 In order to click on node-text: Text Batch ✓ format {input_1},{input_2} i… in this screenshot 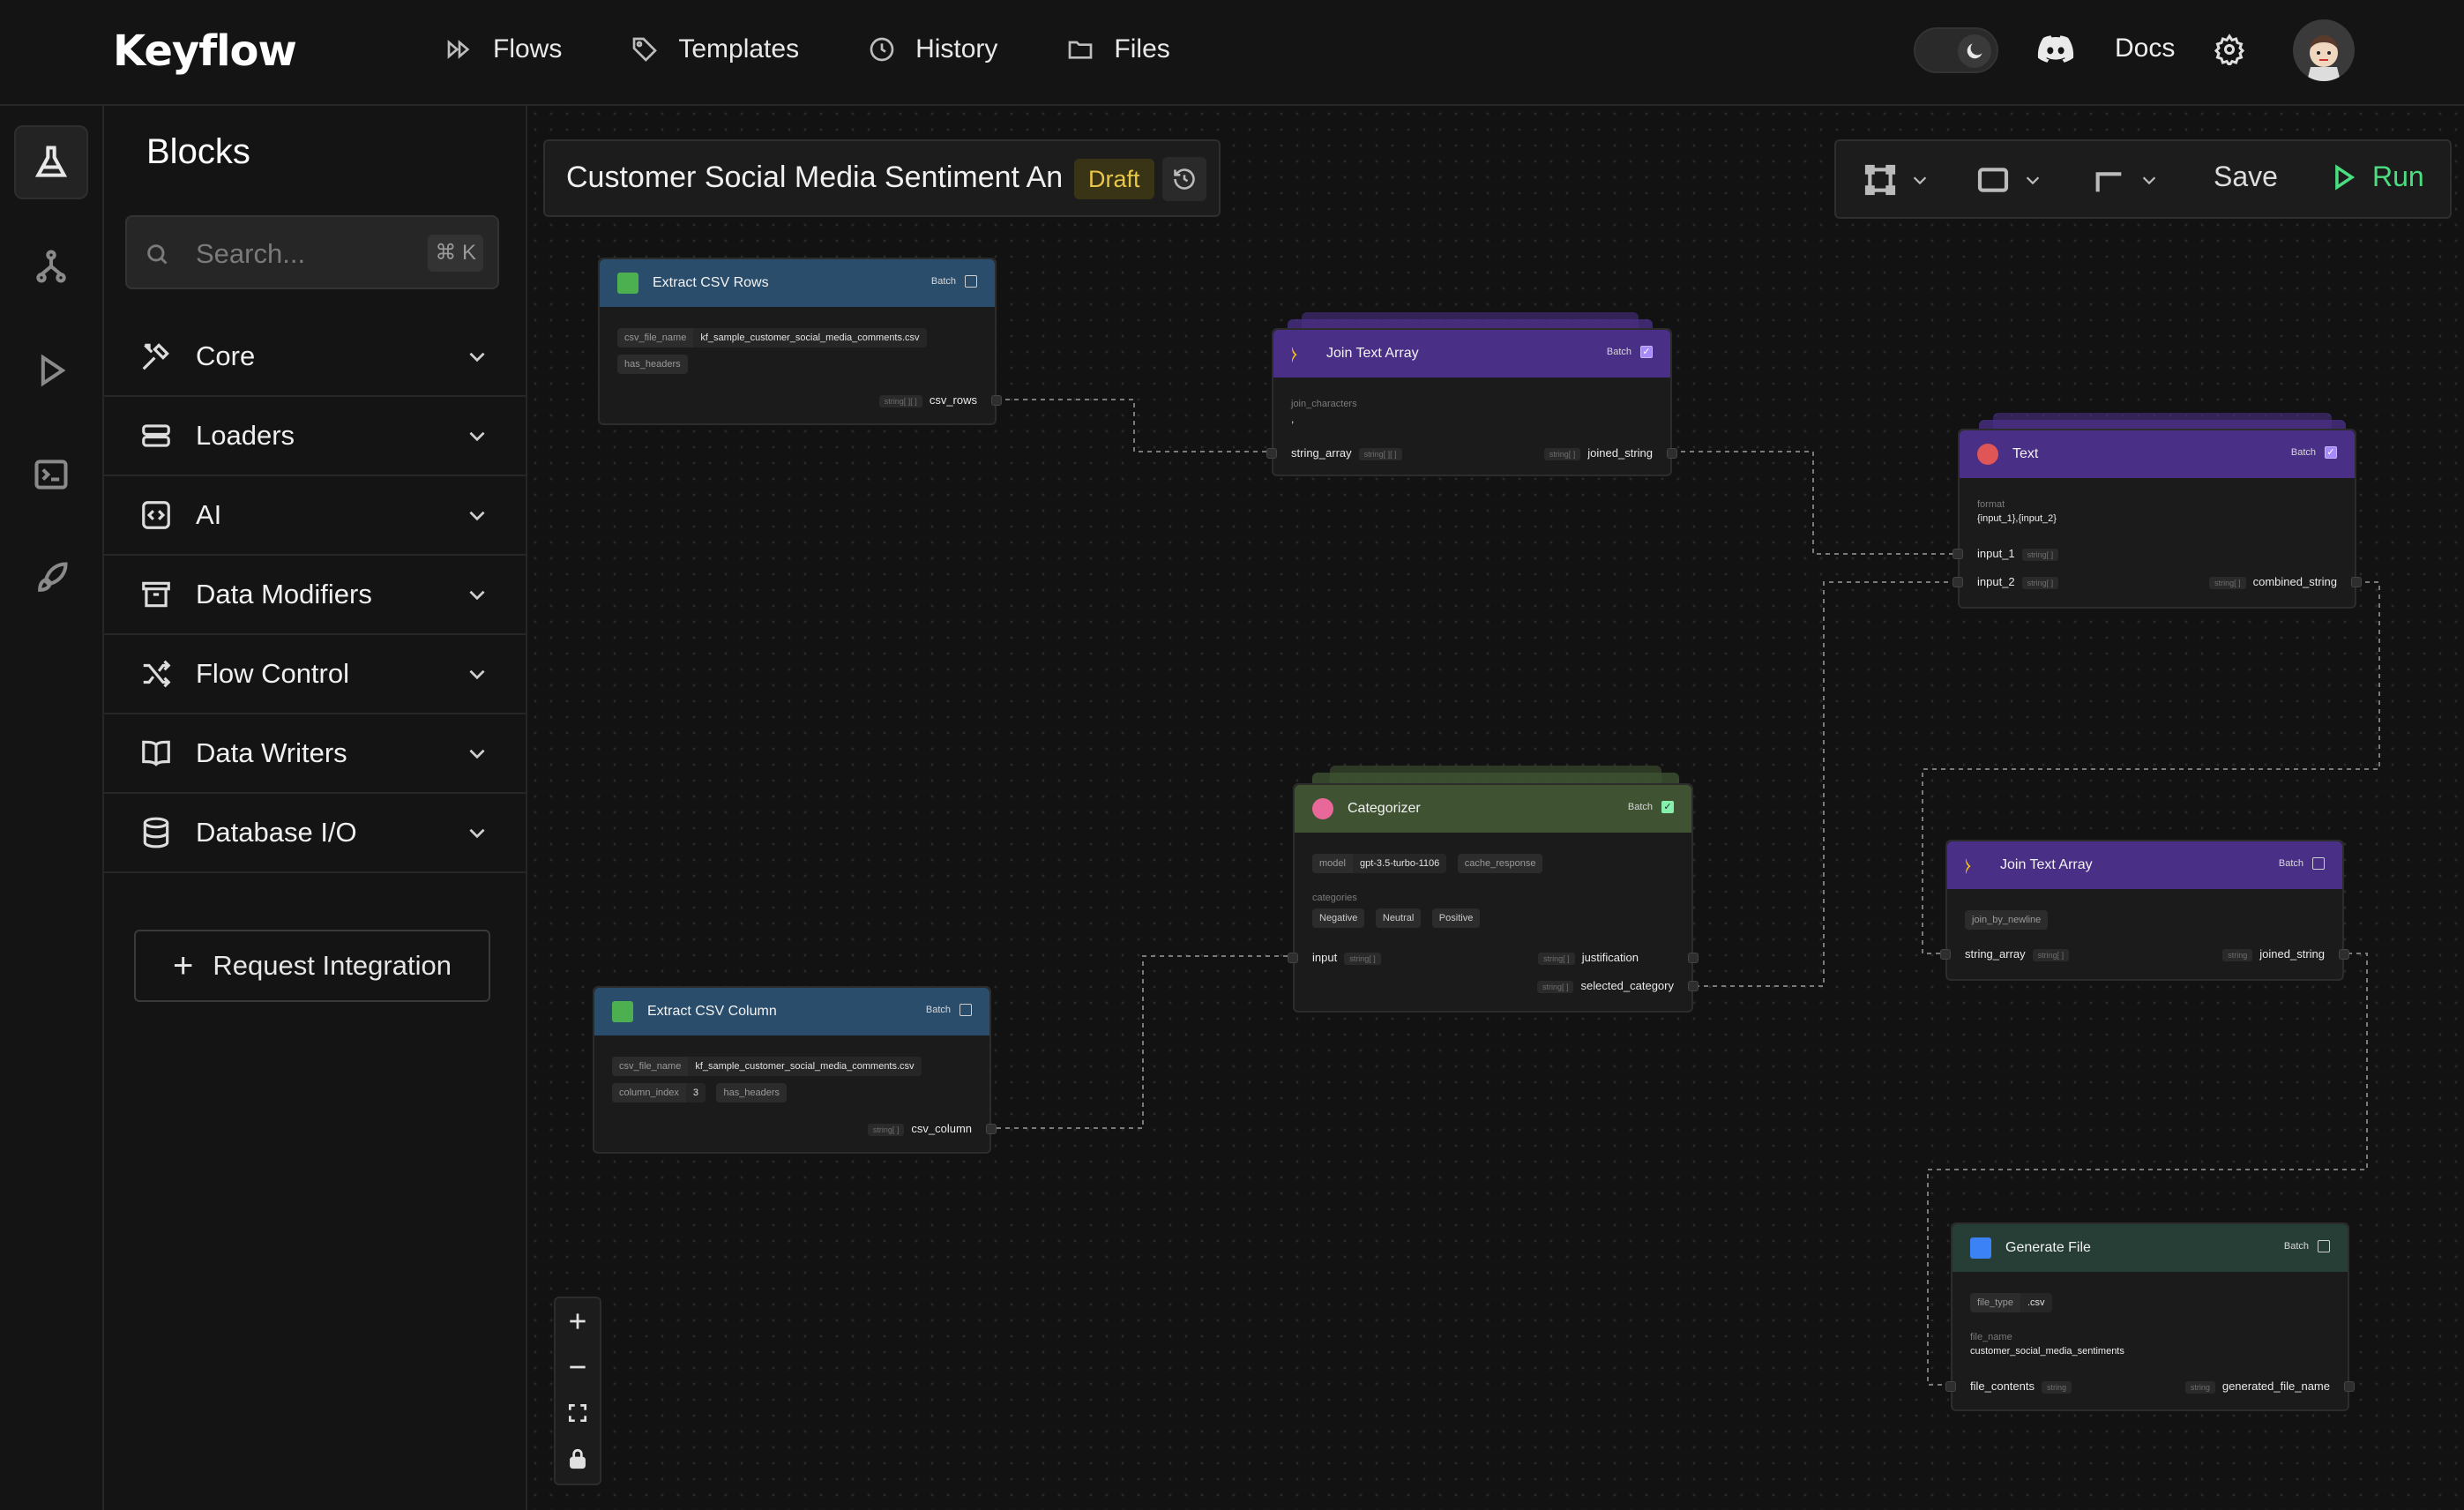, I will do `click(2157, 519)`.